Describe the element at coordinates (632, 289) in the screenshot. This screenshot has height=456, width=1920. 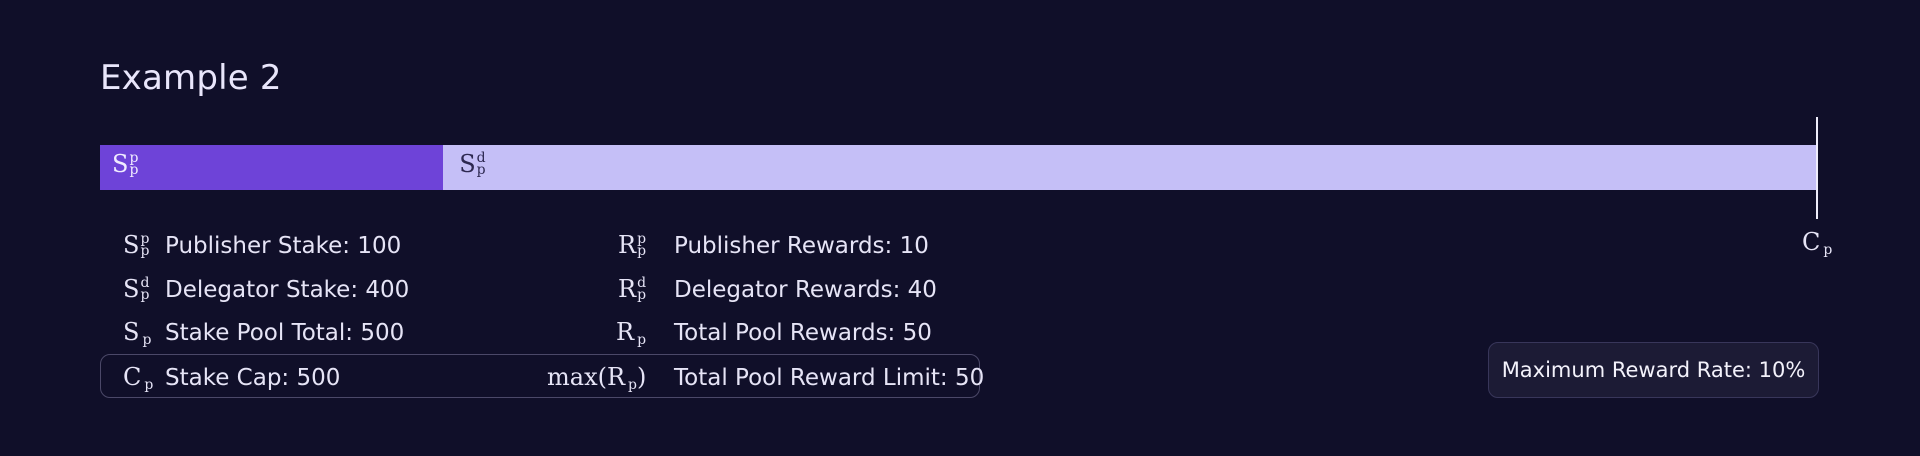
I see `reward-legend-symbol: Rdp` at that location.